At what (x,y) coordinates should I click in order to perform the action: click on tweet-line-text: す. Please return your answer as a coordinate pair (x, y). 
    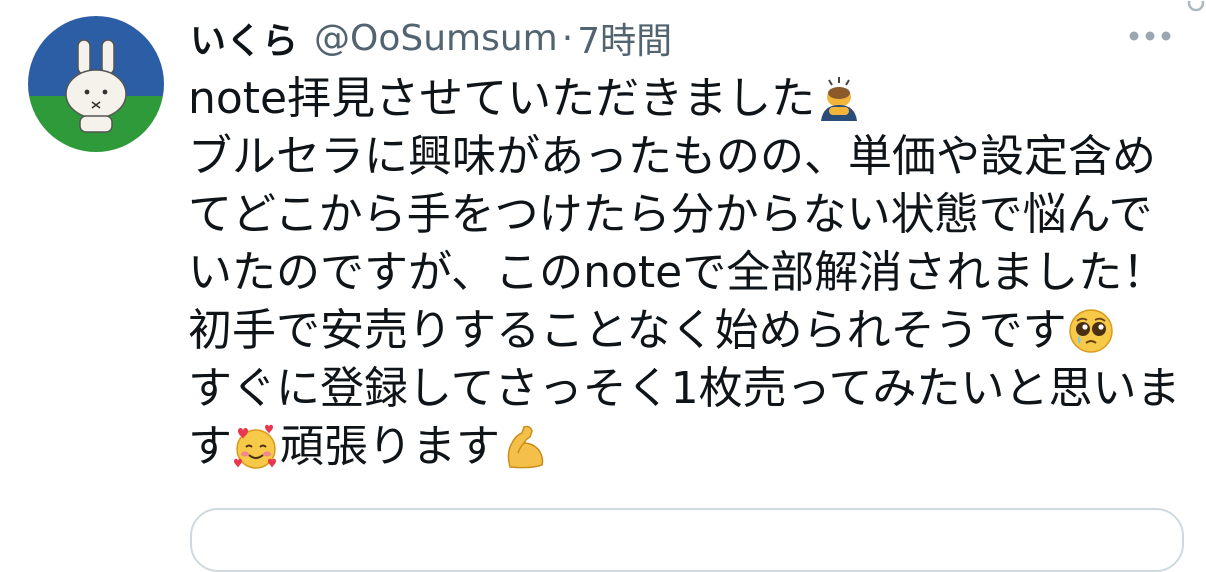
    Looking at the image, I should click on (210, 446).